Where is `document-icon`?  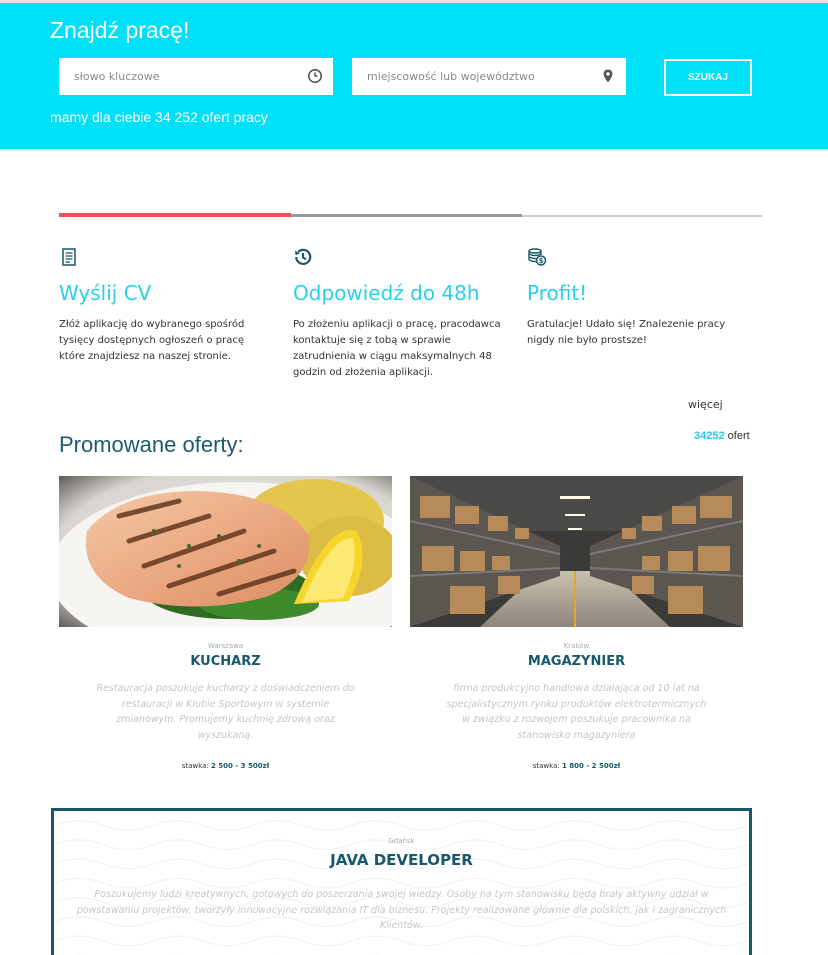
document-icon is located at coordinates (69, 257).